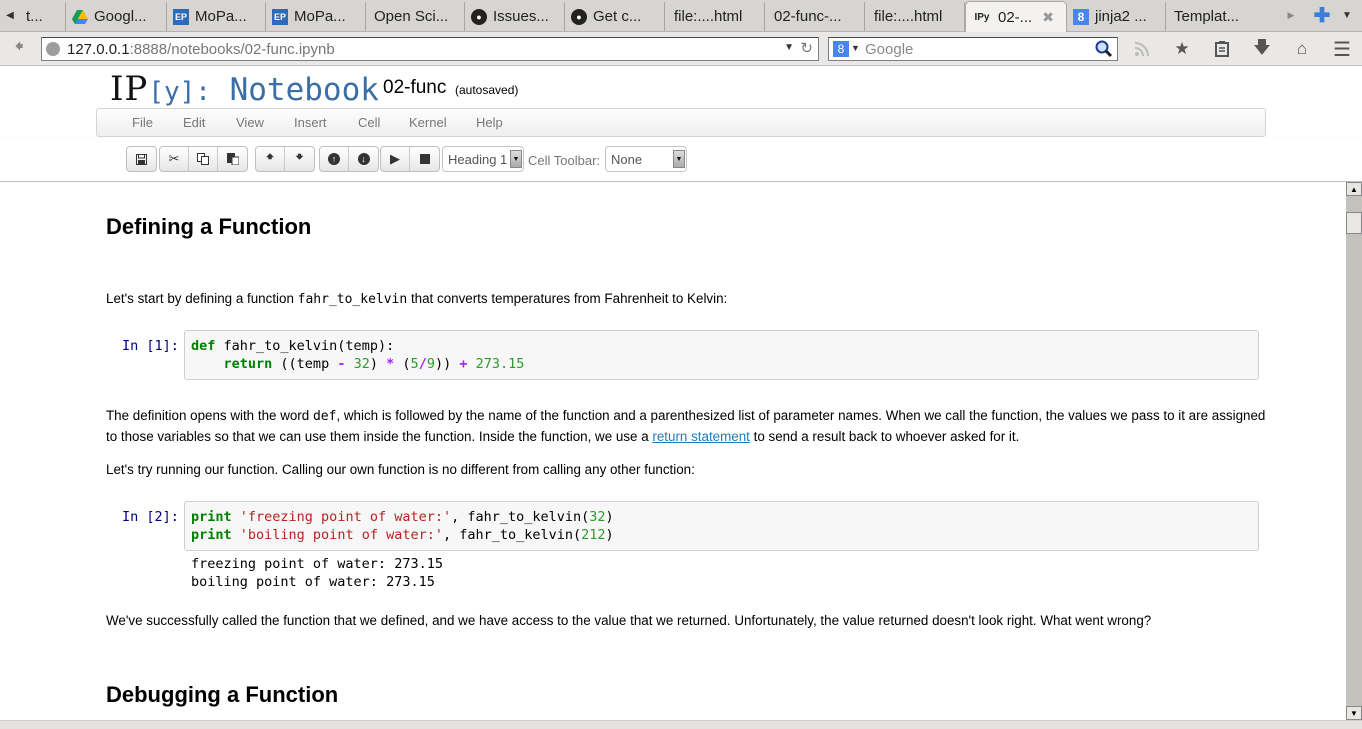 The image size is (1362, 729). What do you see at coordinates (1081, 16) in the screenshot?
I see `google-icon: 8` at bounding box center [1081, 16].